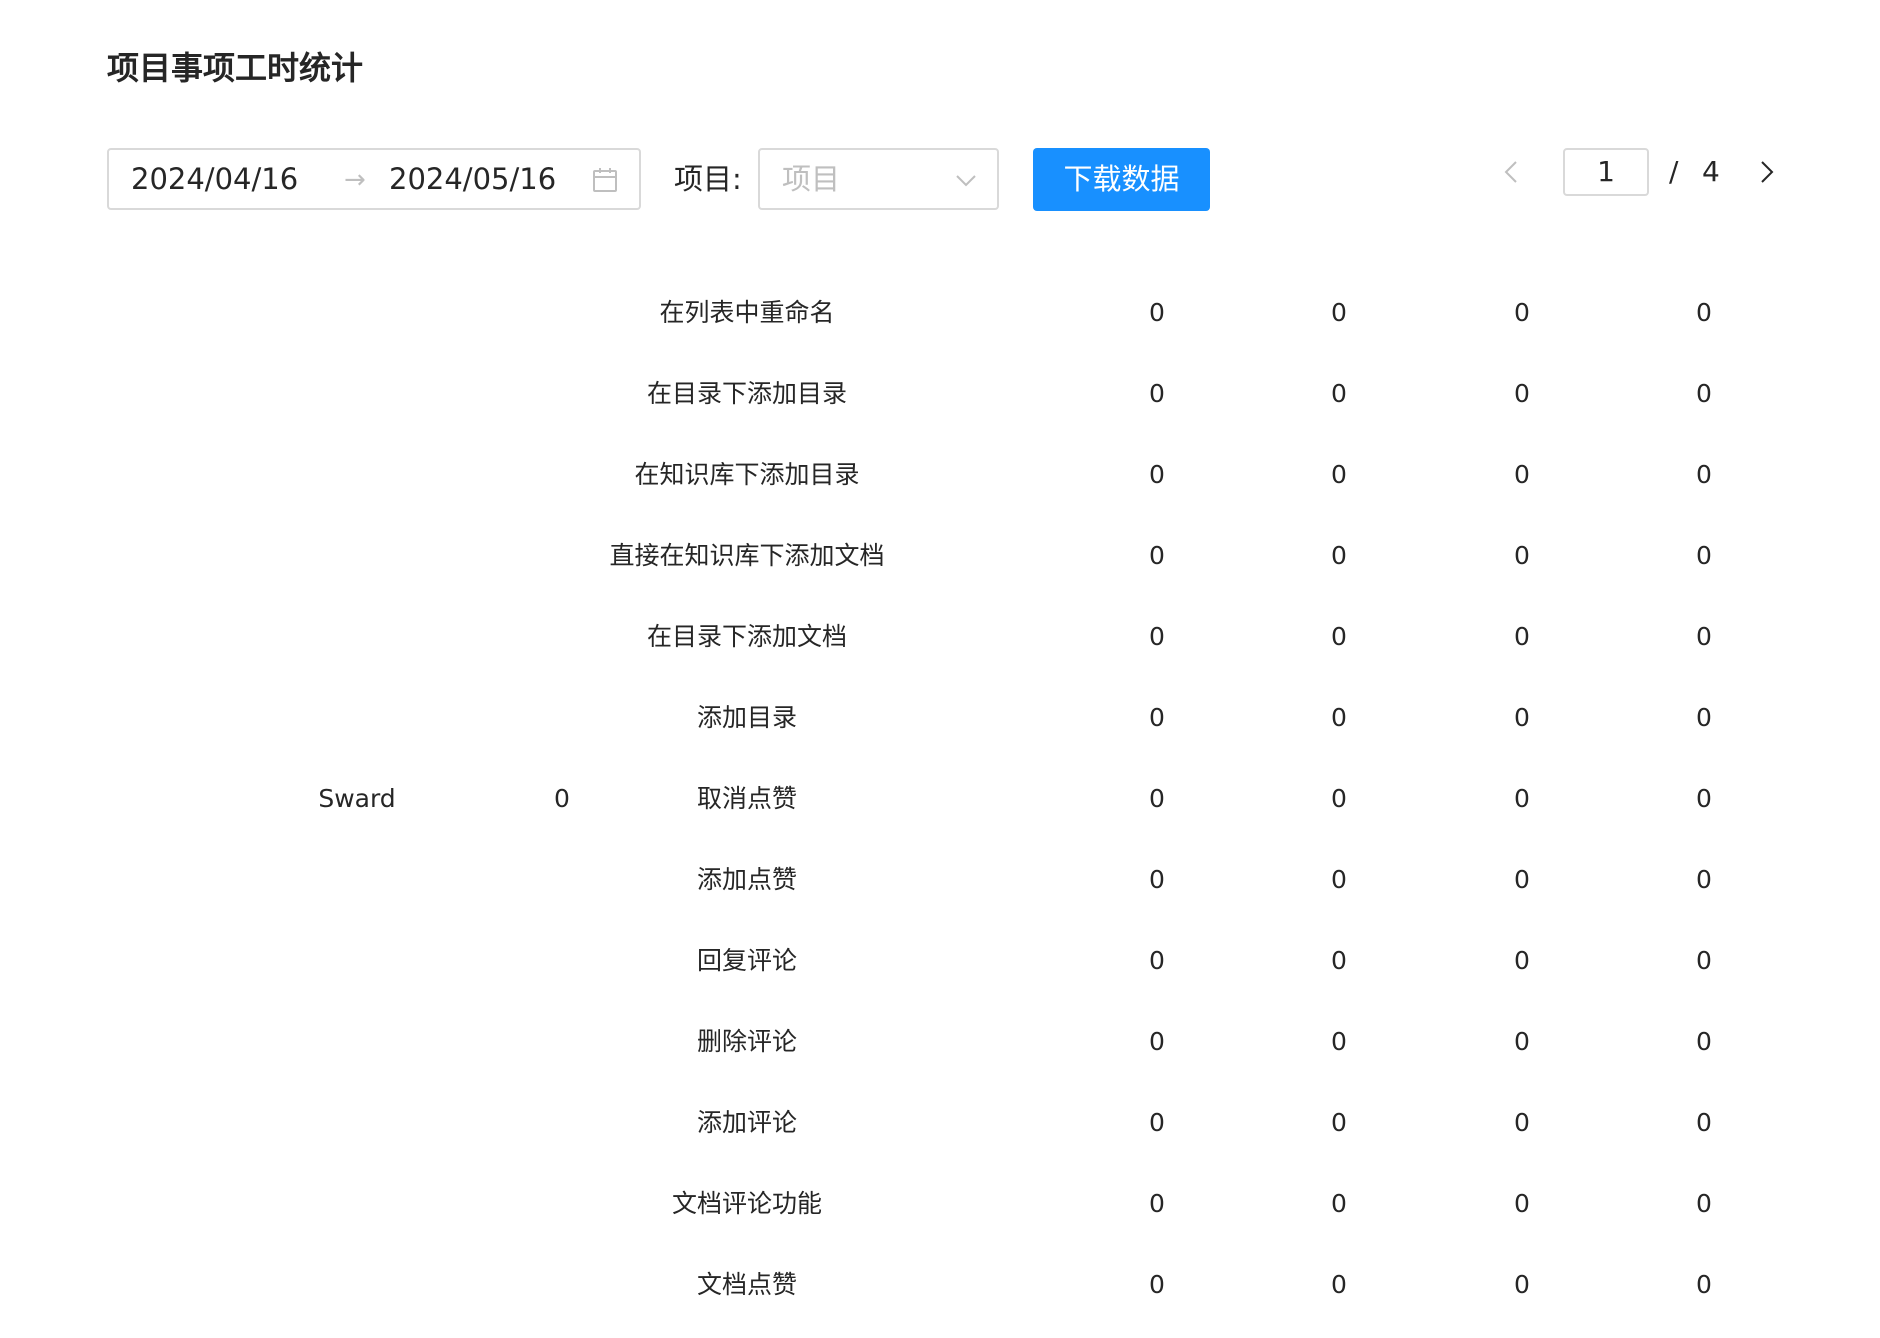 This screenshot has height=1338, width=1880. I want to click on date-range-picker: 2024/04/16 → 2024/05/16, so click(374, 179).